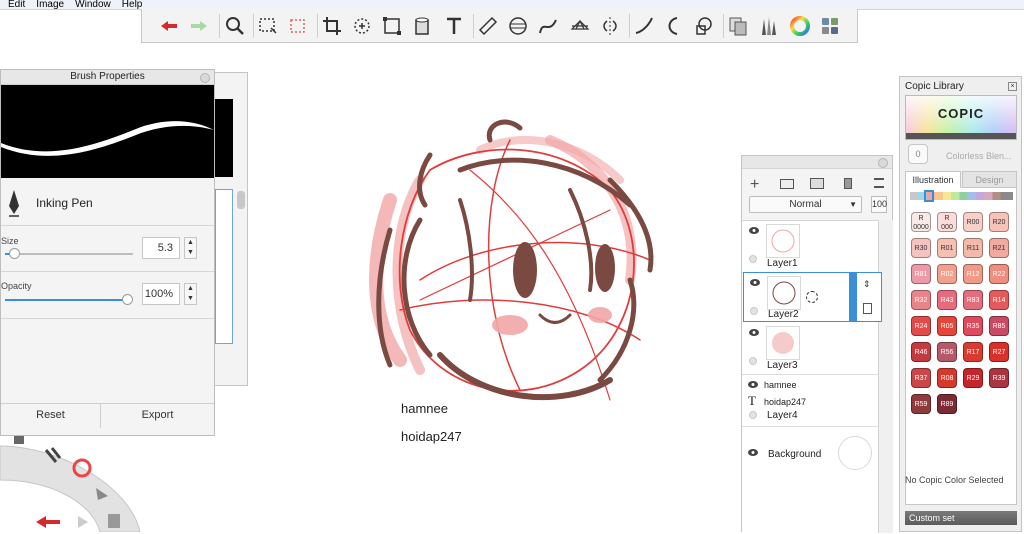 This screenshot has height=534, width=1024. Describe the element at coordinates (830, 26) in the screenshot. I see `grid-icon` at that location.